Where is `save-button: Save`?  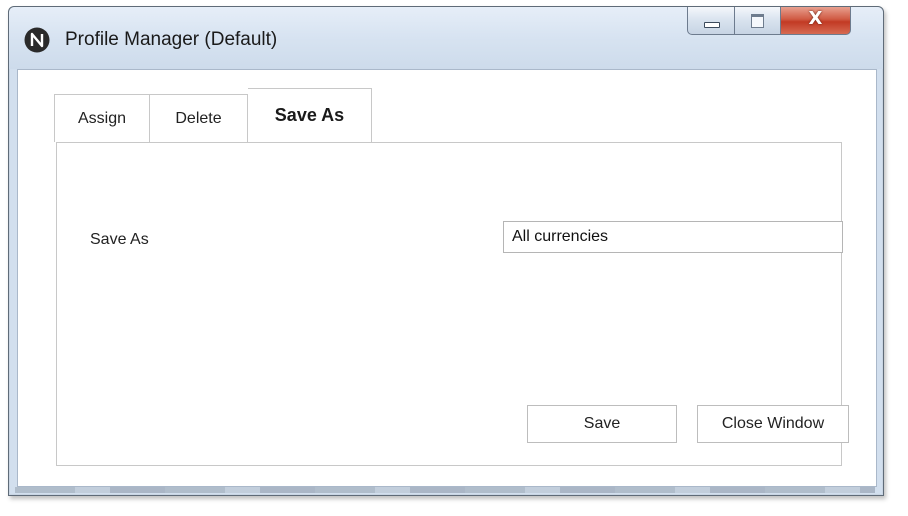
save-button: Save is located at coordinates (602, 424).